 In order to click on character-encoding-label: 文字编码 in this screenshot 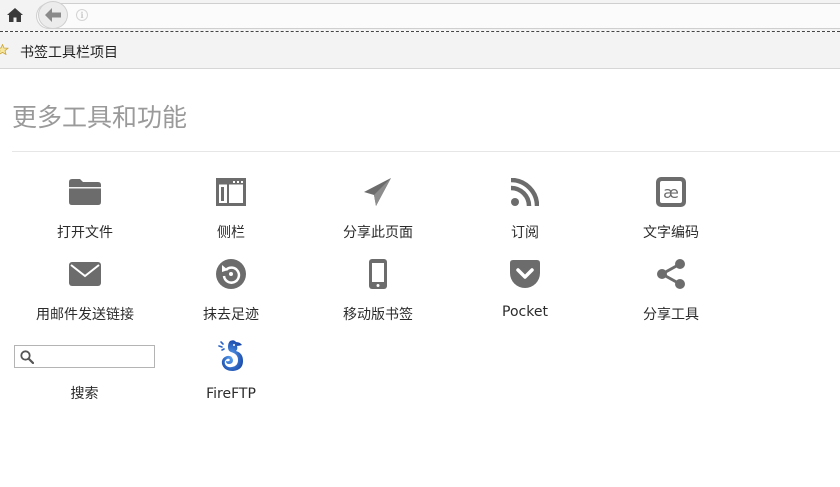, I will do `click(671, 233)`.